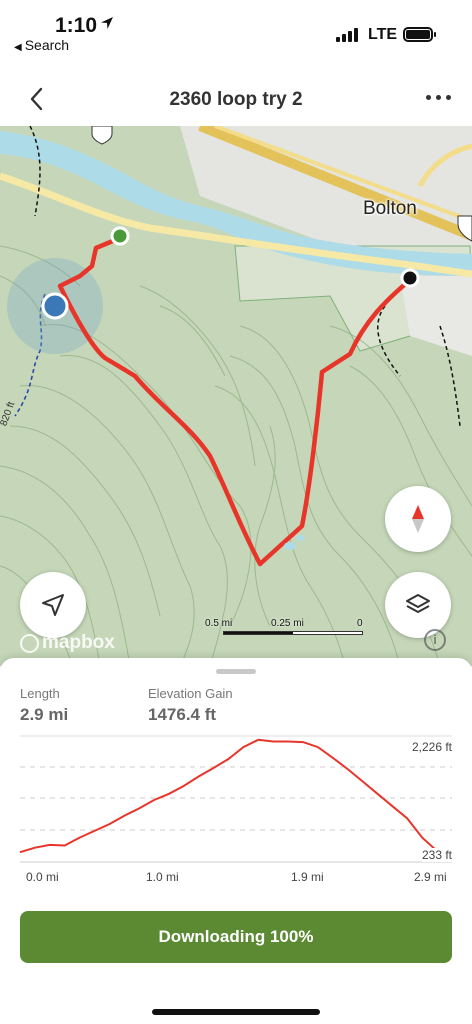  I want to click on map-layers-button, so click(418, 605).